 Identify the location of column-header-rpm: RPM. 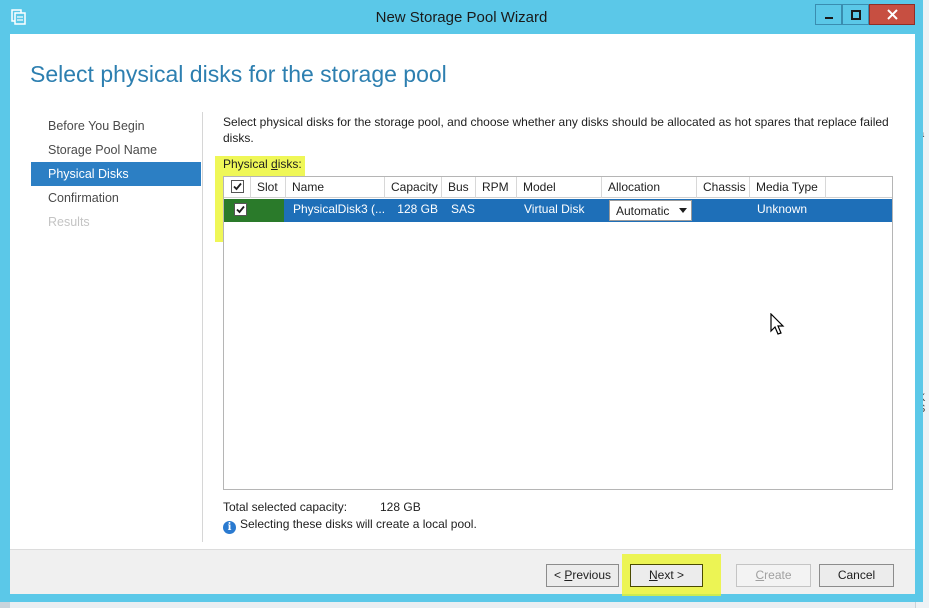
(496, 187).